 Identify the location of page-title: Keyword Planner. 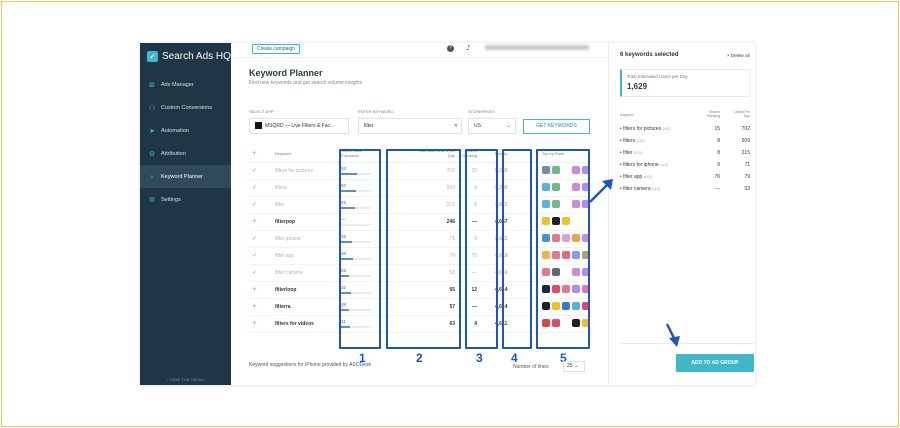
(286, 73).